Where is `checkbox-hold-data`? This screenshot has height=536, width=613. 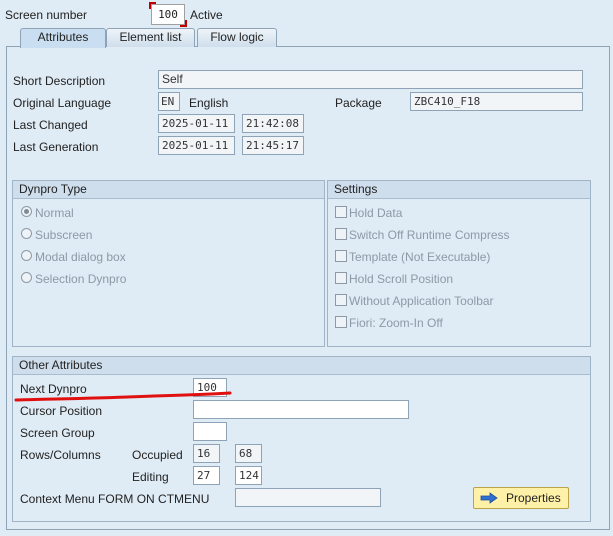
checkbox-hold-data is located at coordinates (341, 212).